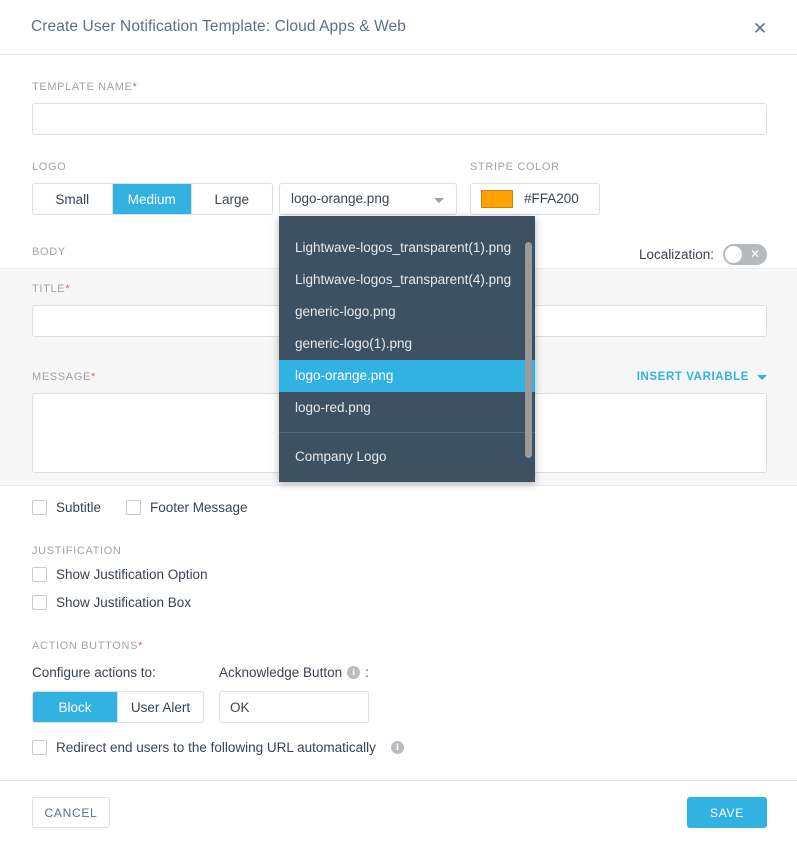 The height and width of the screenshot is (842, 797). Describe the element at coordinates (79, 507) in the screenshot. I see `subtitle-checkbox-label: Subtitle` at that location.